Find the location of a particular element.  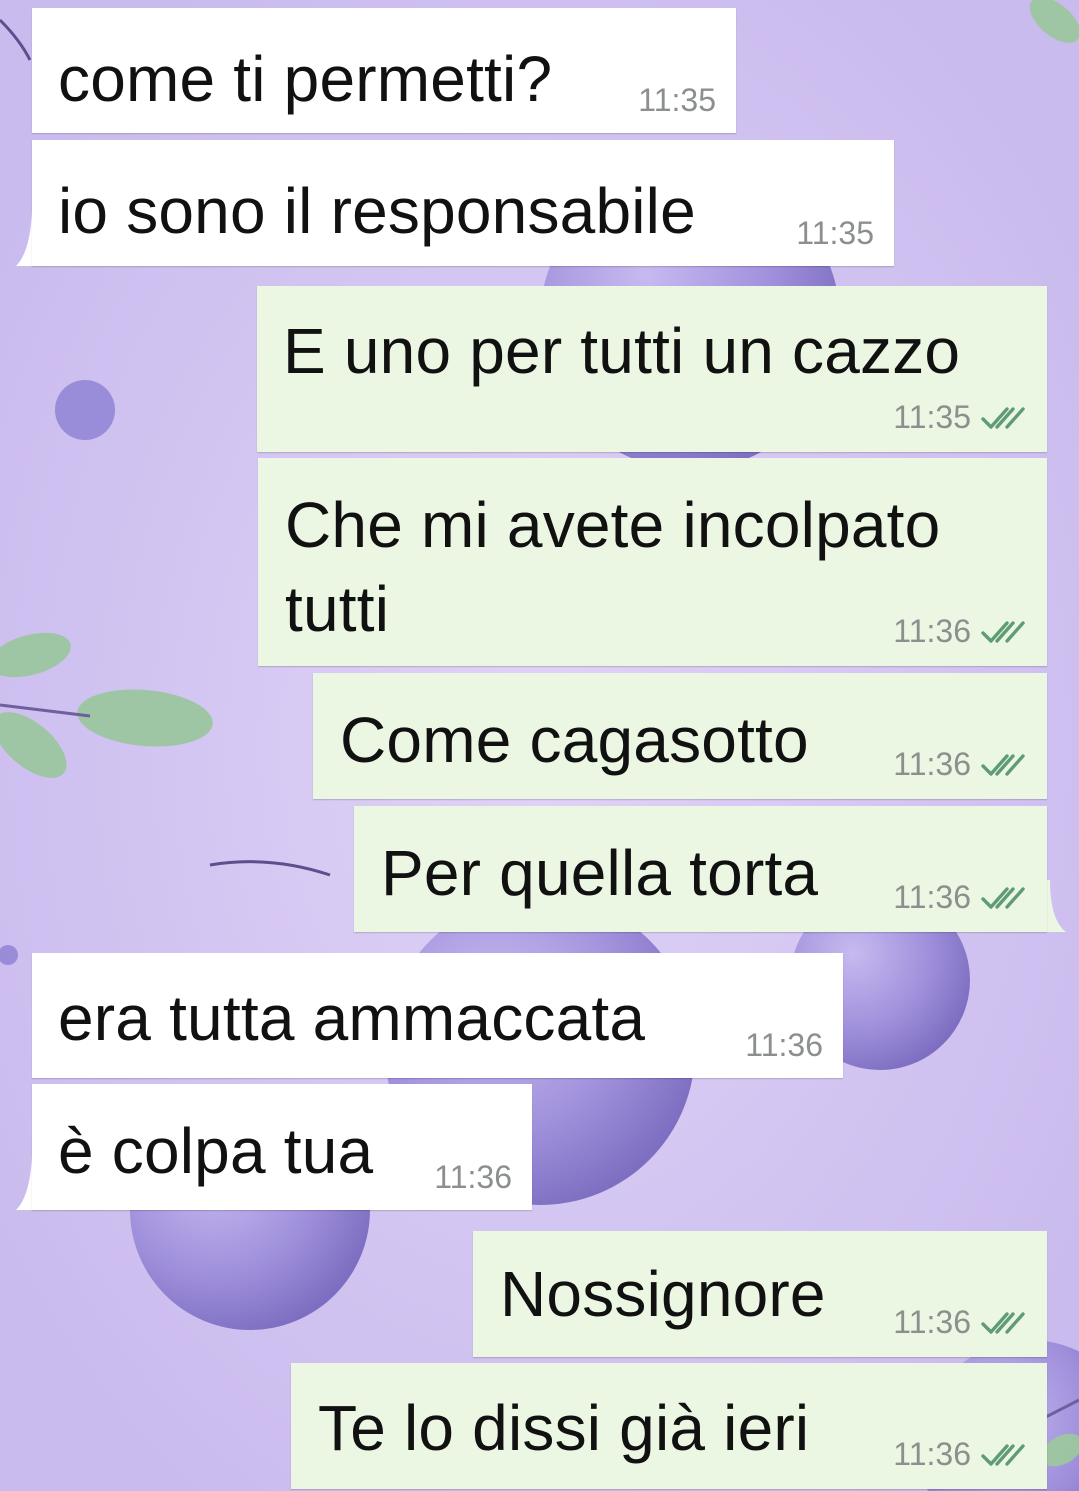

message-bubble-outgoing: Nossignore 11:36 is located at coordinates (760, 1294).